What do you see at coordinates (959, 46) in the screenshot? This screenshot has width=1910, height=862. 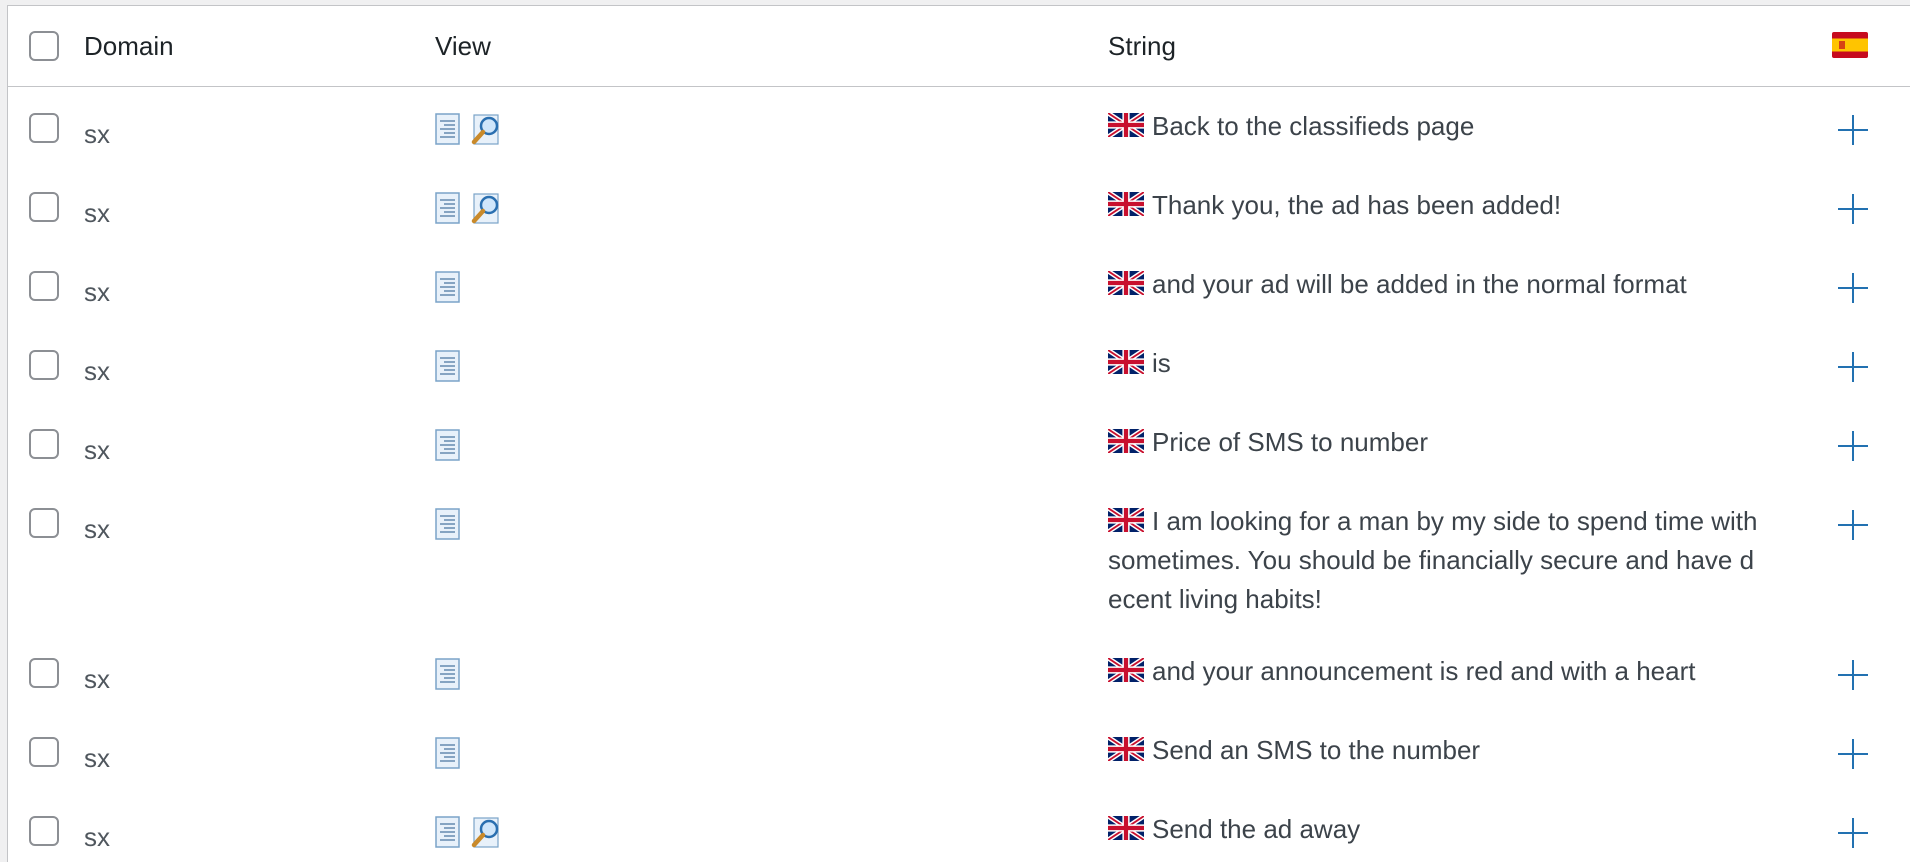 I see `table-header: Domain View String` at bounding box center [959, 46].